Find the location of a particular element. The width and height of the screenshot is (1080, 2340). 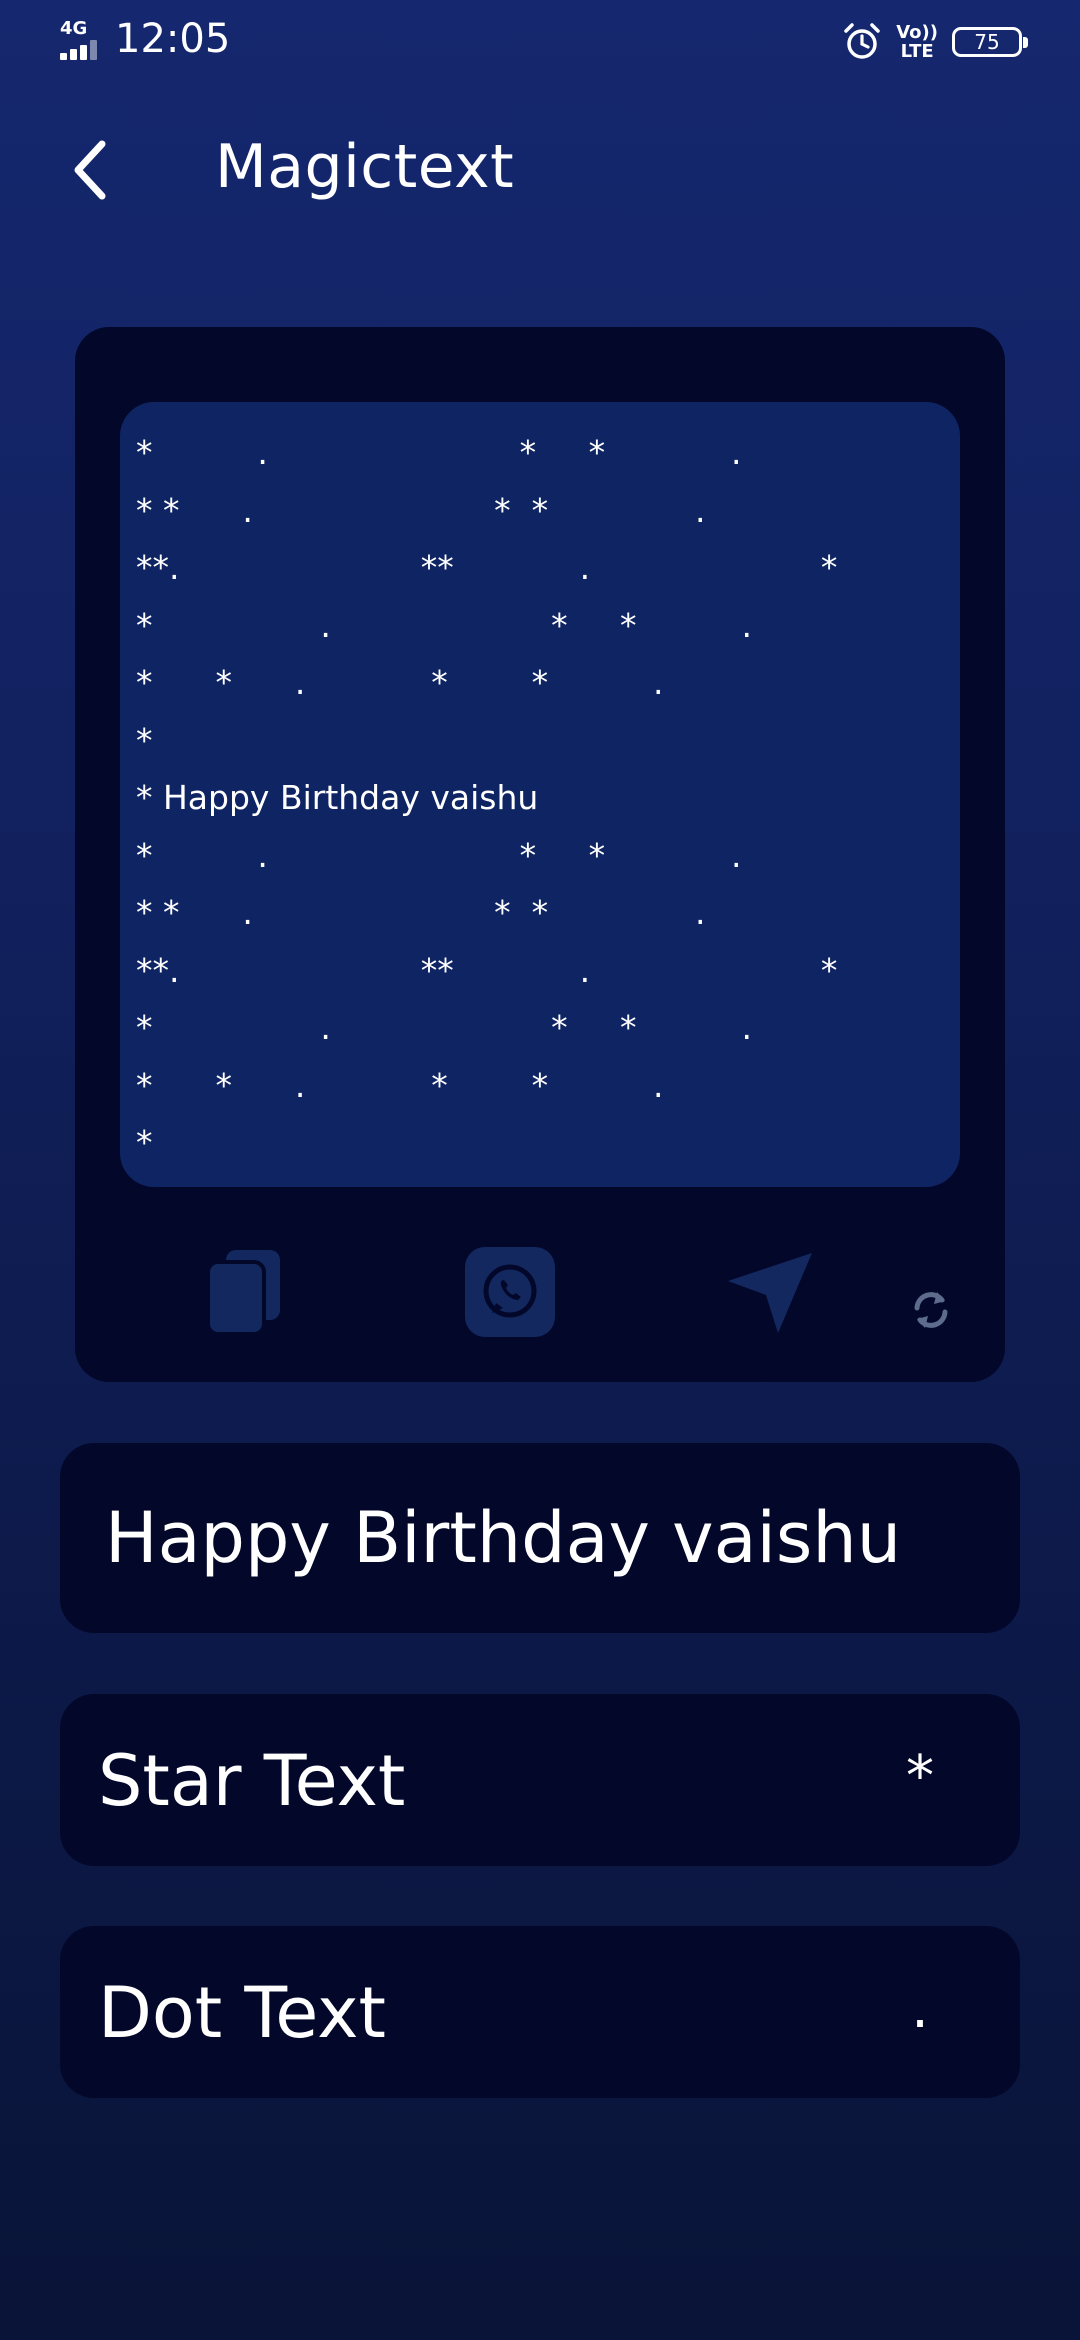

share-button is located at coordinates (770, 1292).